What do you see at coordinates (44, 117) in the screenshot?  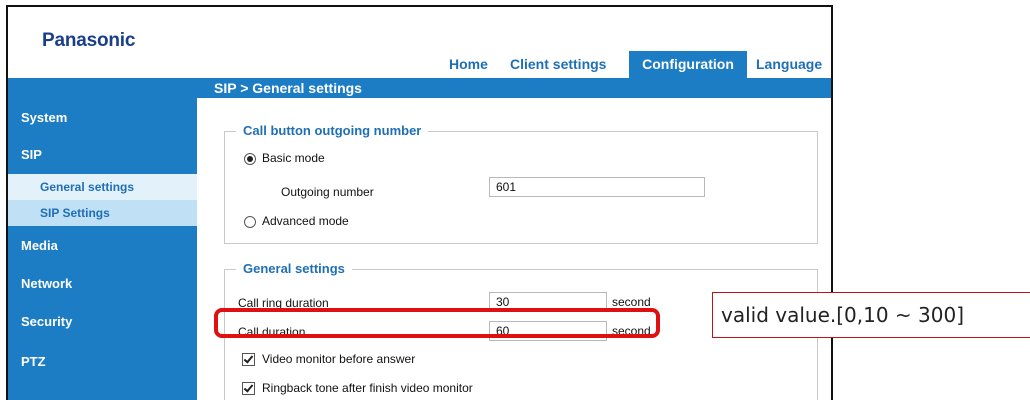 I see `sidebar-item-label: System` at bounding box center [44, 117].